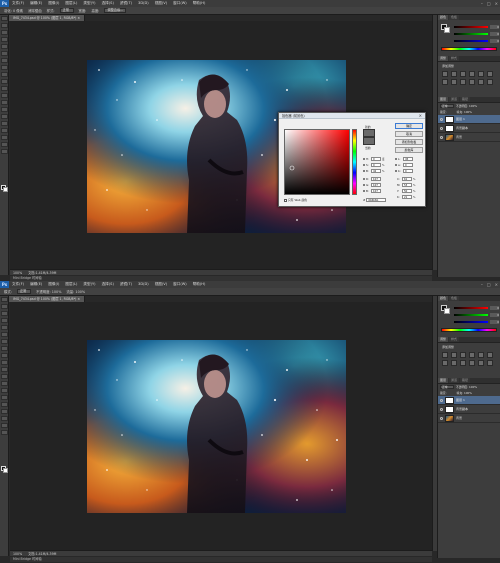  I want to click on background-color-chip, so click(447, 30).